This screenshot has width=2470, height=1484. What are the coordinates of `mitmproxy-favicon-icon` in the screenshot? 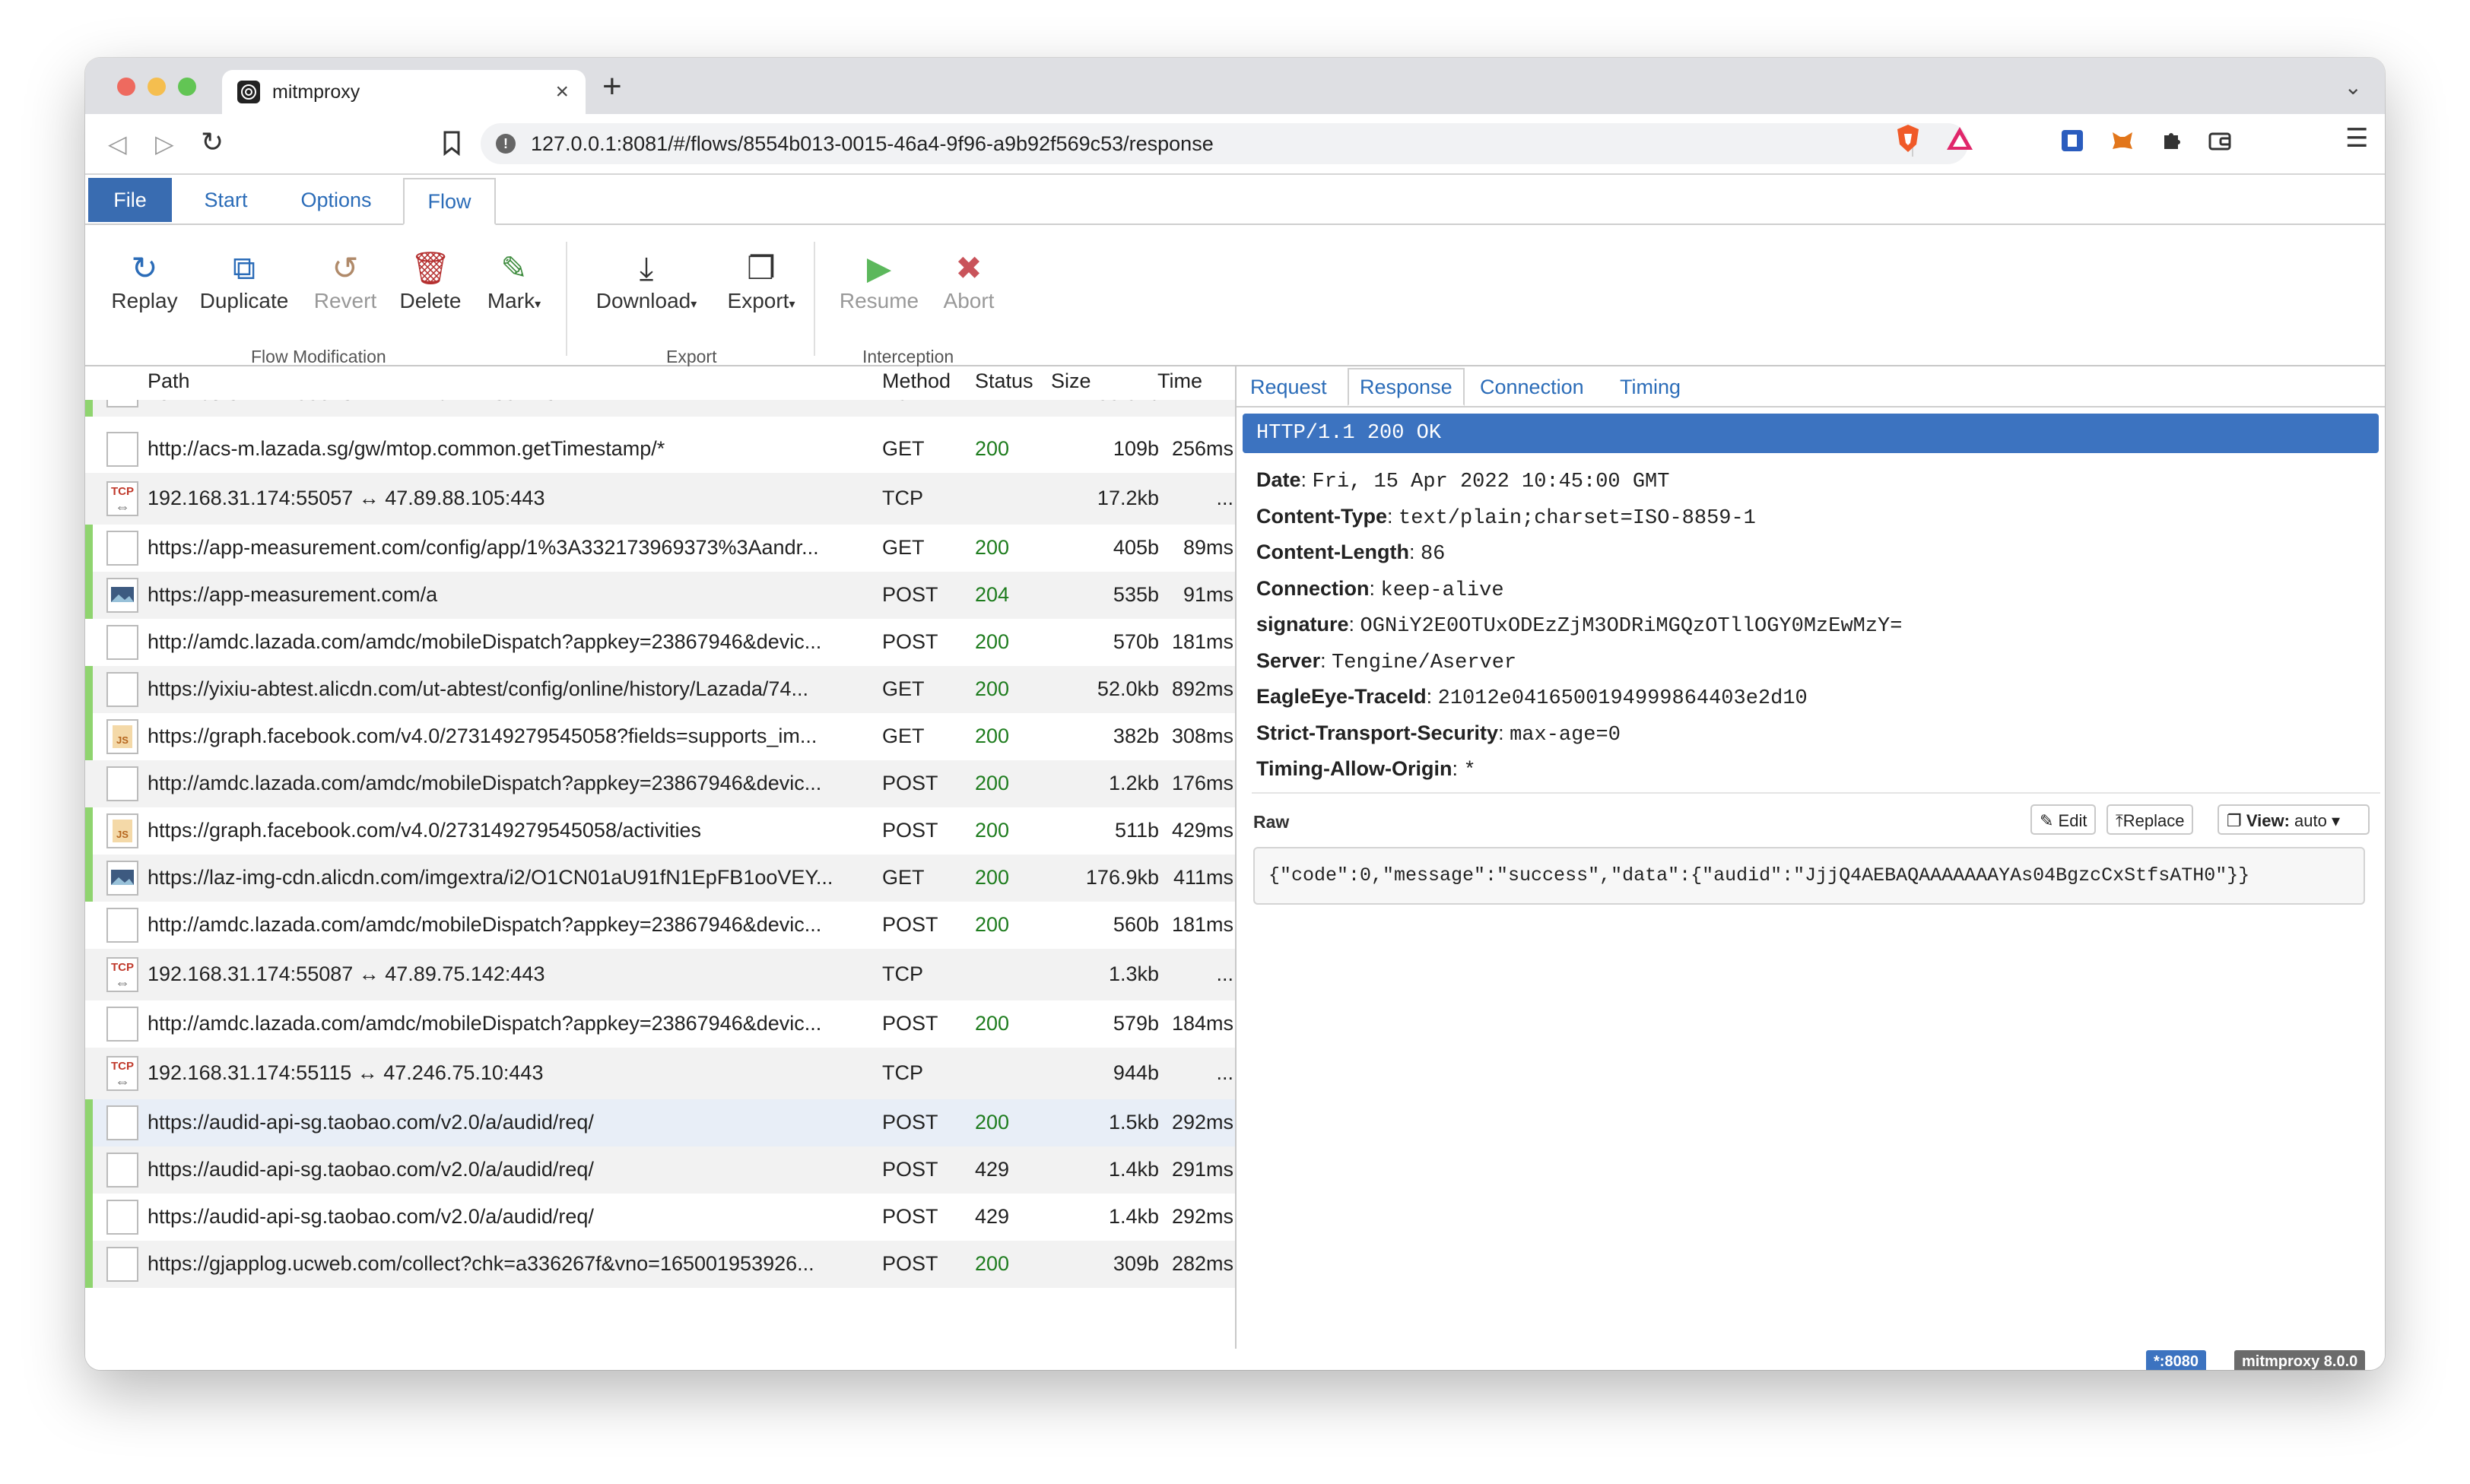 It's located at (248, 92).